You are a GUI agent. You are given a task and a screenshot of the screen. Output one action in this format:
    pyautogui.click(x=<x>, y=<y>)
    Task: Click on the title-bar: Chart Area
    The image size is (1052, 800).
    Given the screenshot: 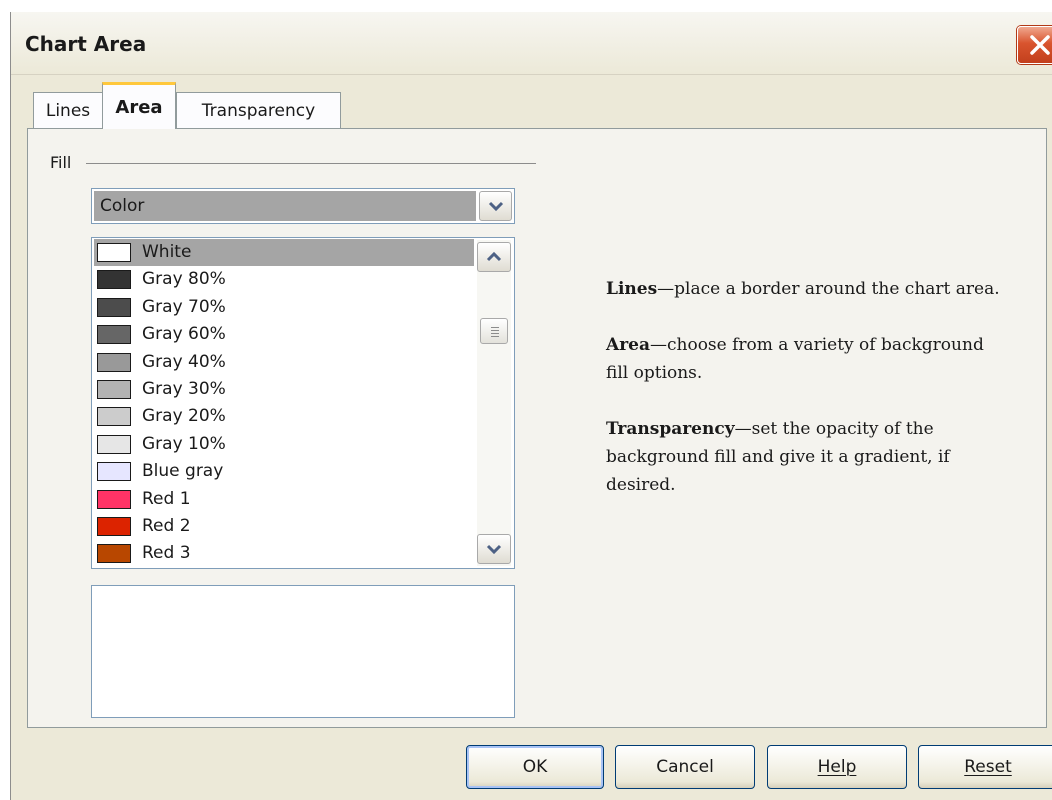 What is the action you would take?
    pyautogui.click(x=531, y=43)
    